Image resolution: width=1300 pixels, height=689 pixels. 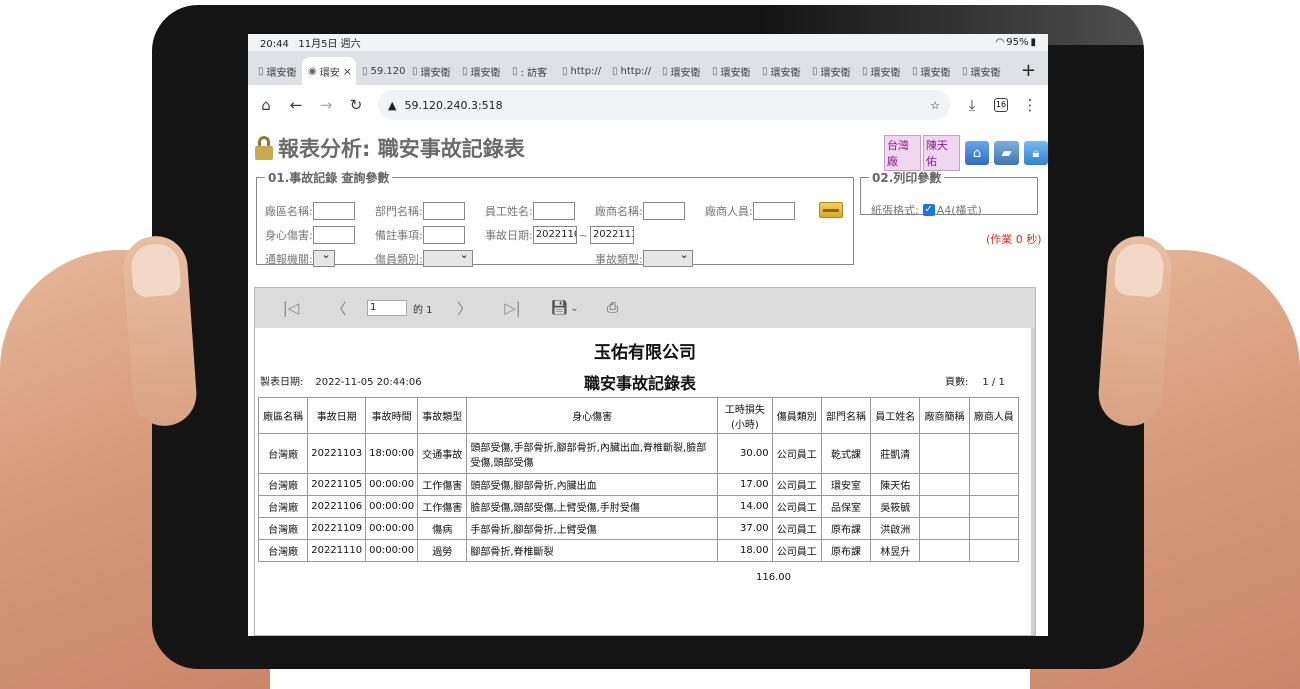 What do you see at coordinates (333, 211) in the screenshot?
I see `factory-input` at bounding box center [333, 211].